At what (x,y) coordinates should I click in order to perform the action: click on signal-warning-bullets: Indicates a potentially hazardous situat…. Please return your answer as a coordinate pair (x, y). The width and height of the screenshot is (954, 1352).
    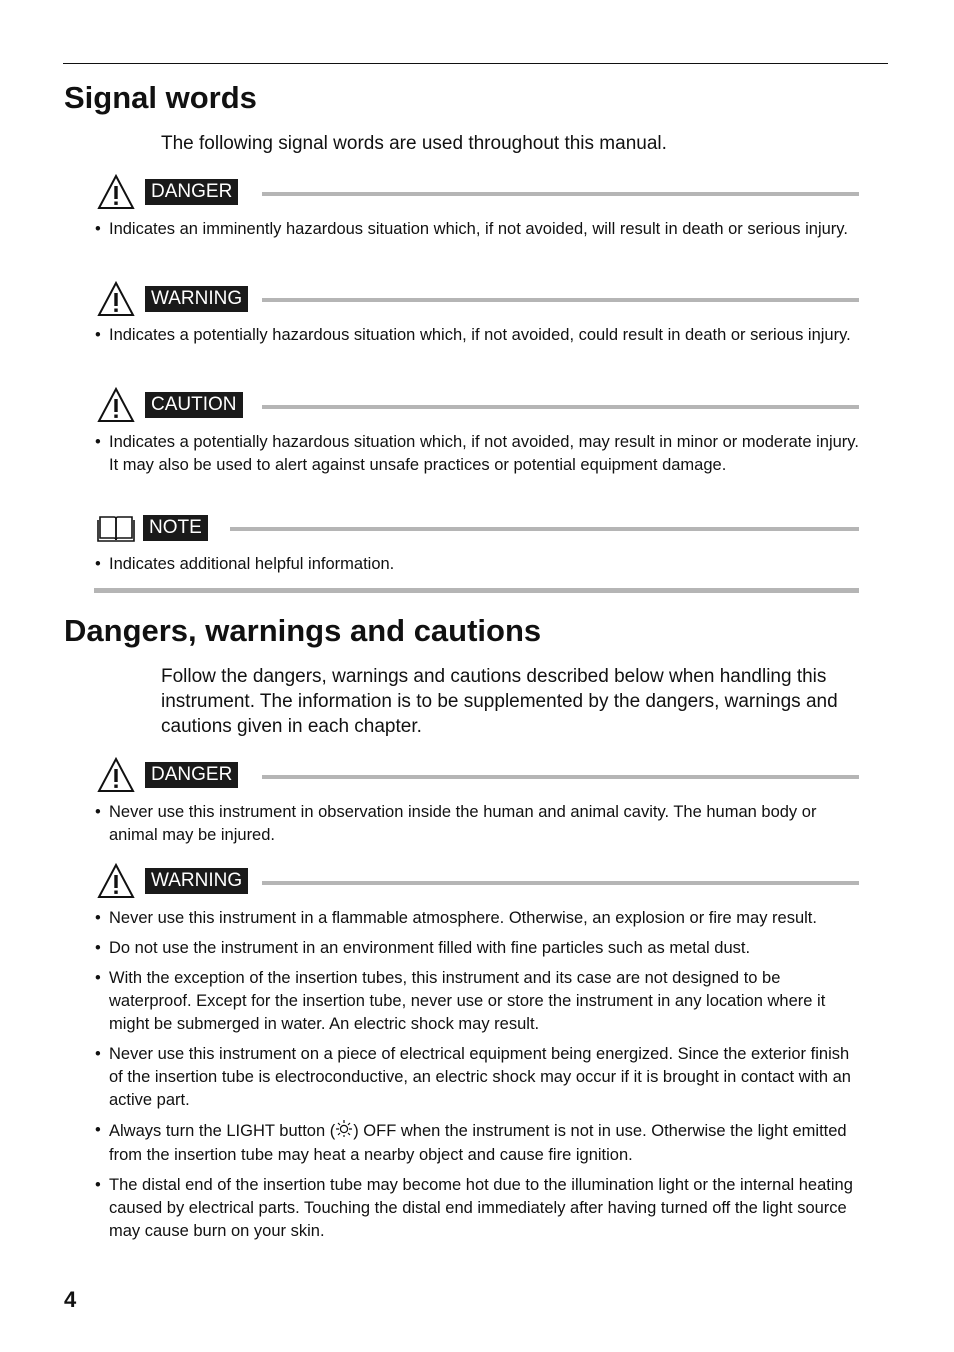
    Looking at the image, I should click on (477, 339).